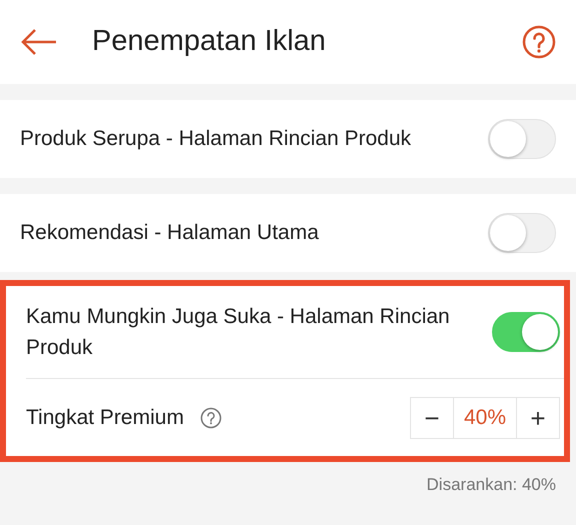 This screenshot has width=576, height=525. Describe the element at coordinates (105, 417) in the screenshot. I see `premium-label: Tingkat Premium` at that location.